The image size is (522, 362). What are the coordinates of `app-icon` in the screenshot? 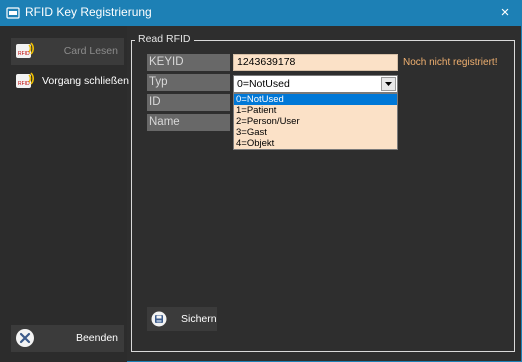 It's located at (13, 13).